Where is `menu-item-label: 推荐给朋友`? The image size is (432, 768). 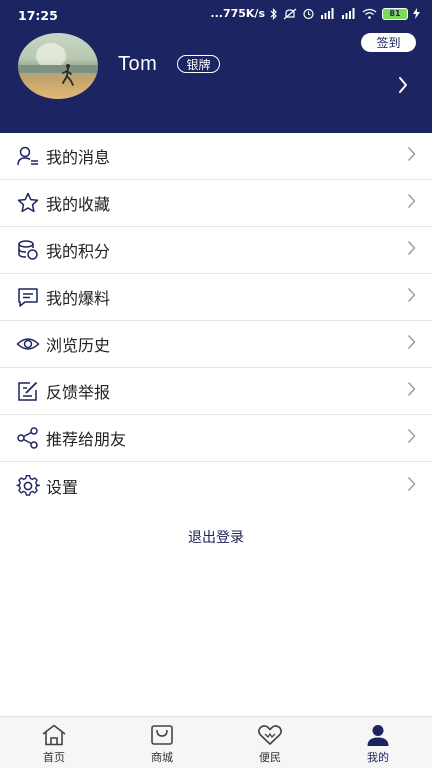
menu-item-label: 推荐给朋友 is located at coordinates (86, 439).